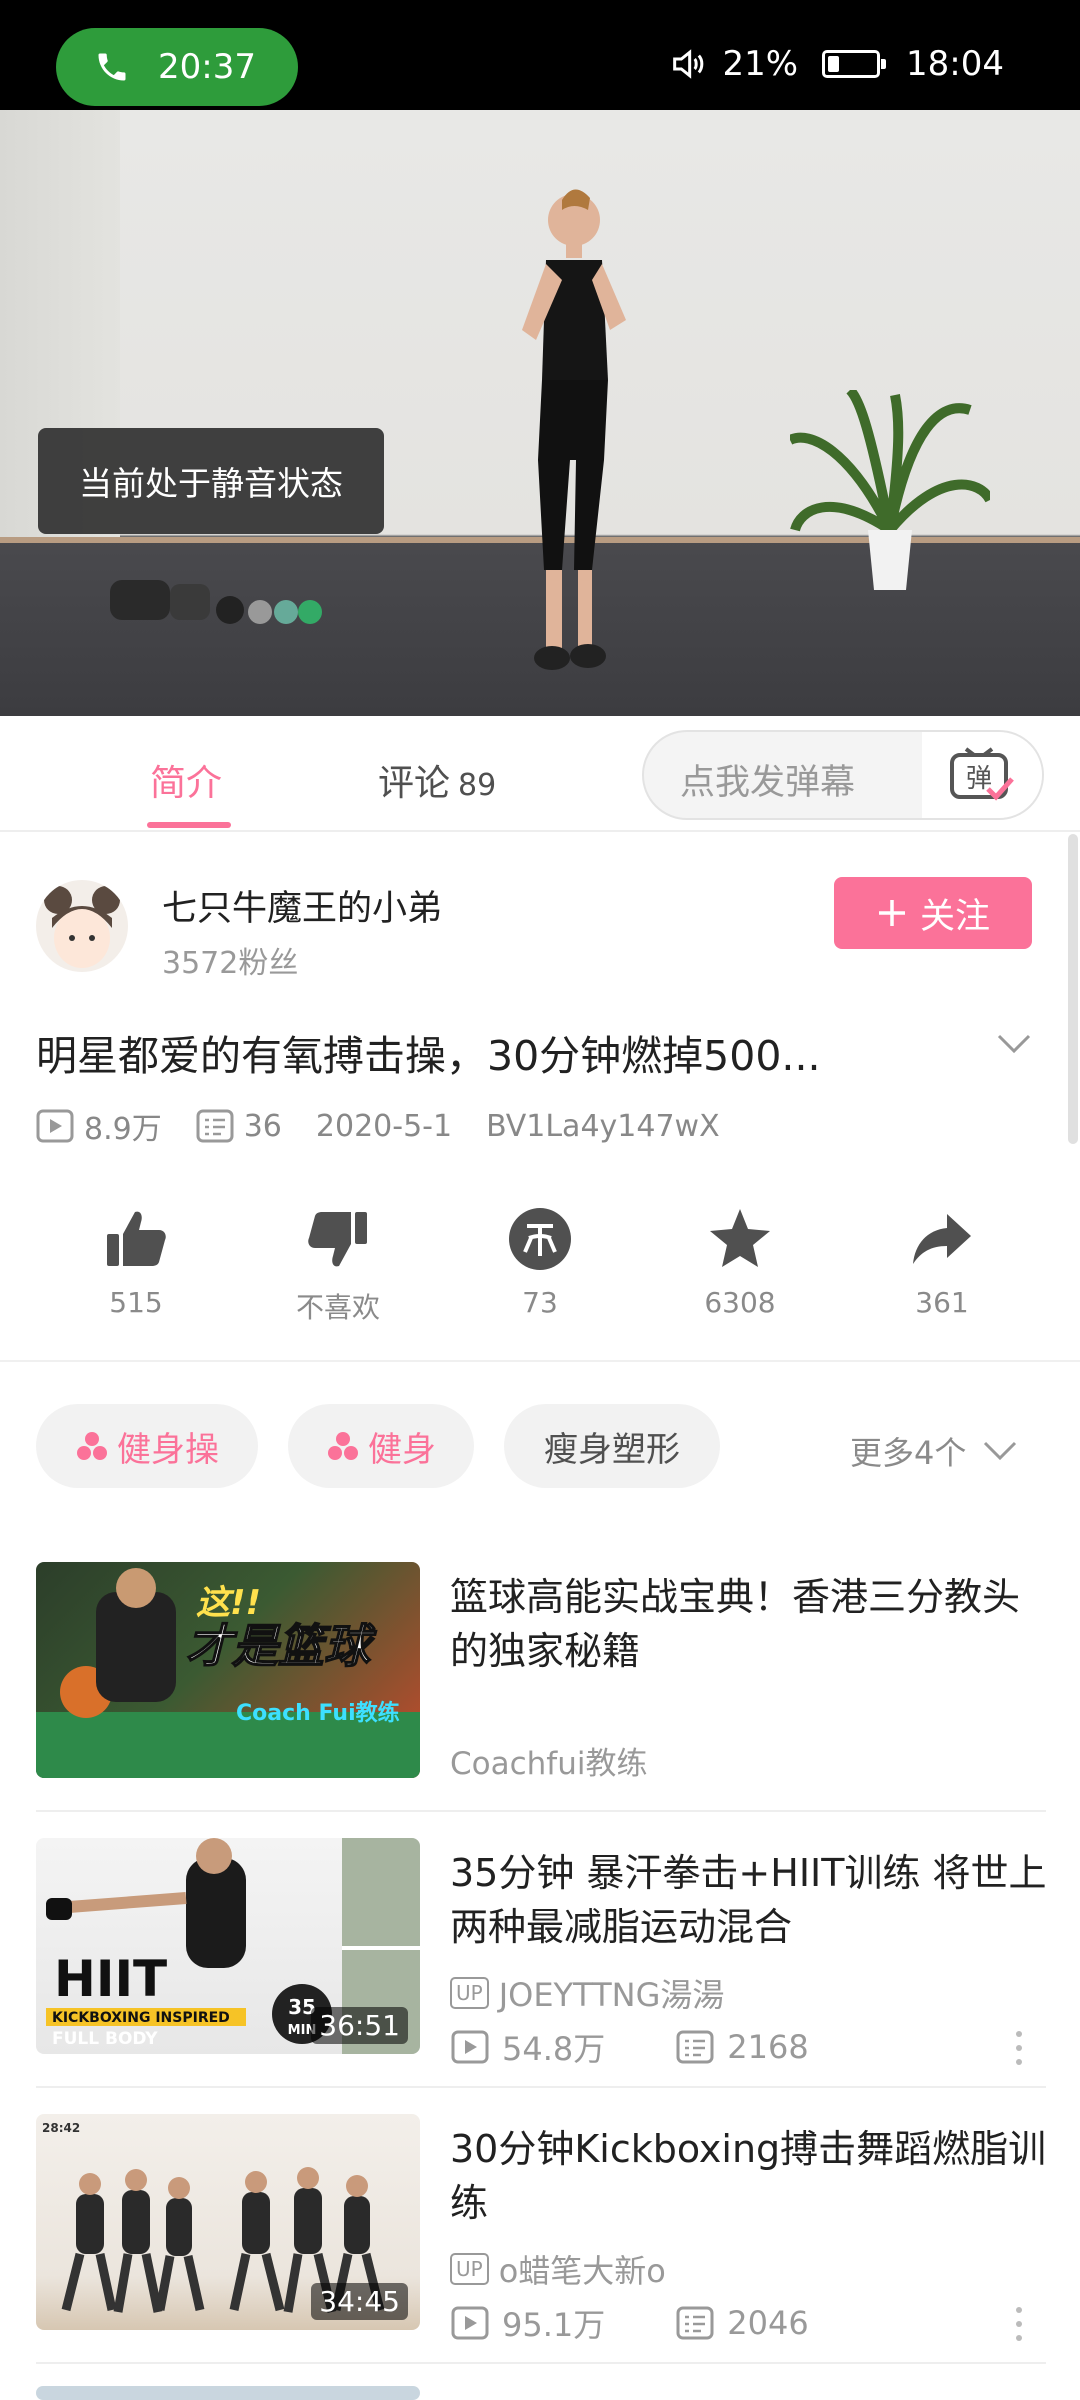 The image size is (1080, 2400). I want to click on video-thumbnail, so click(228, 2393).